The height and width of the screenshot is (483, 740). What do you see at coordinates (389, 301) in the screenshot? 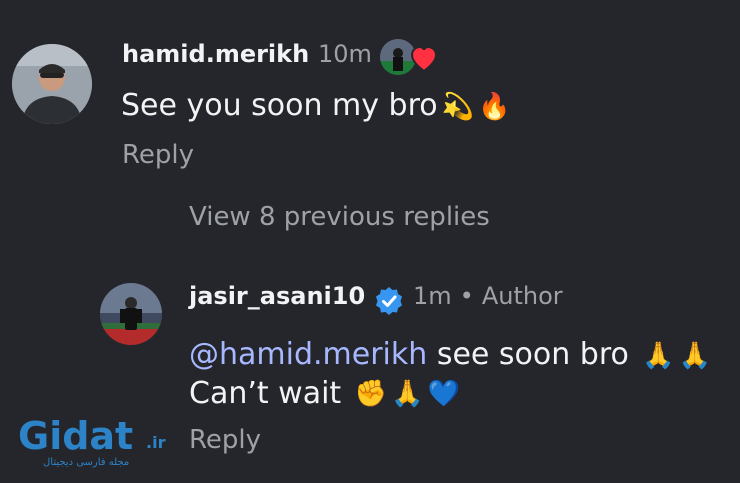
I see `verified-badge-icon` at bounding box center [389, 301].